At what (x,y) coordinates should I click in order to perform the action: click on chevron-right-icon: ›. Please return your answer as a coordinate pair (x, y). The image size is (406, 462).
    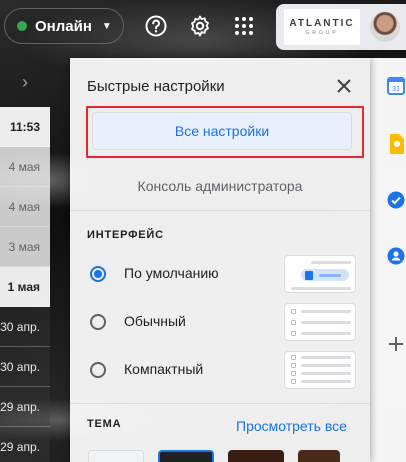
    Looking at the image, I should click on (25, 82).